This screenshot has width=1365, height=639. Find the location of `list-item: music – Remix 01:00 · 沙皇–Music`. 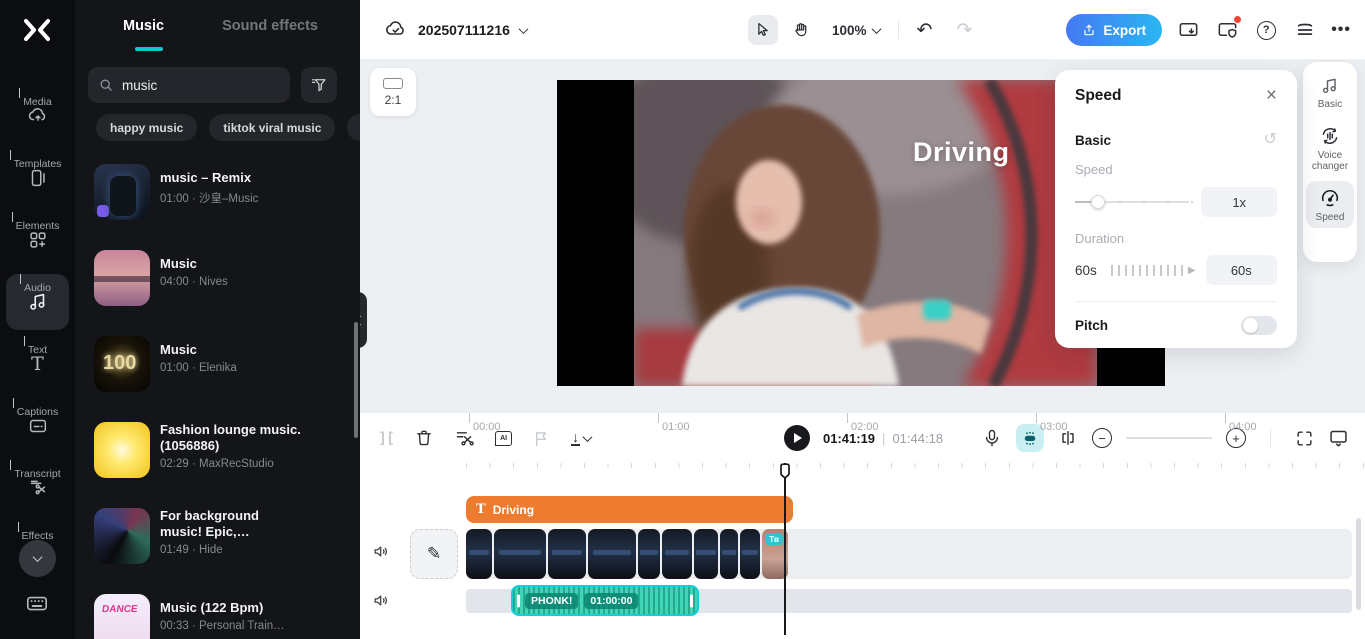

list-item: music – Remix 01:00 · 沙皇–Music is located at coordinates (221, 197).